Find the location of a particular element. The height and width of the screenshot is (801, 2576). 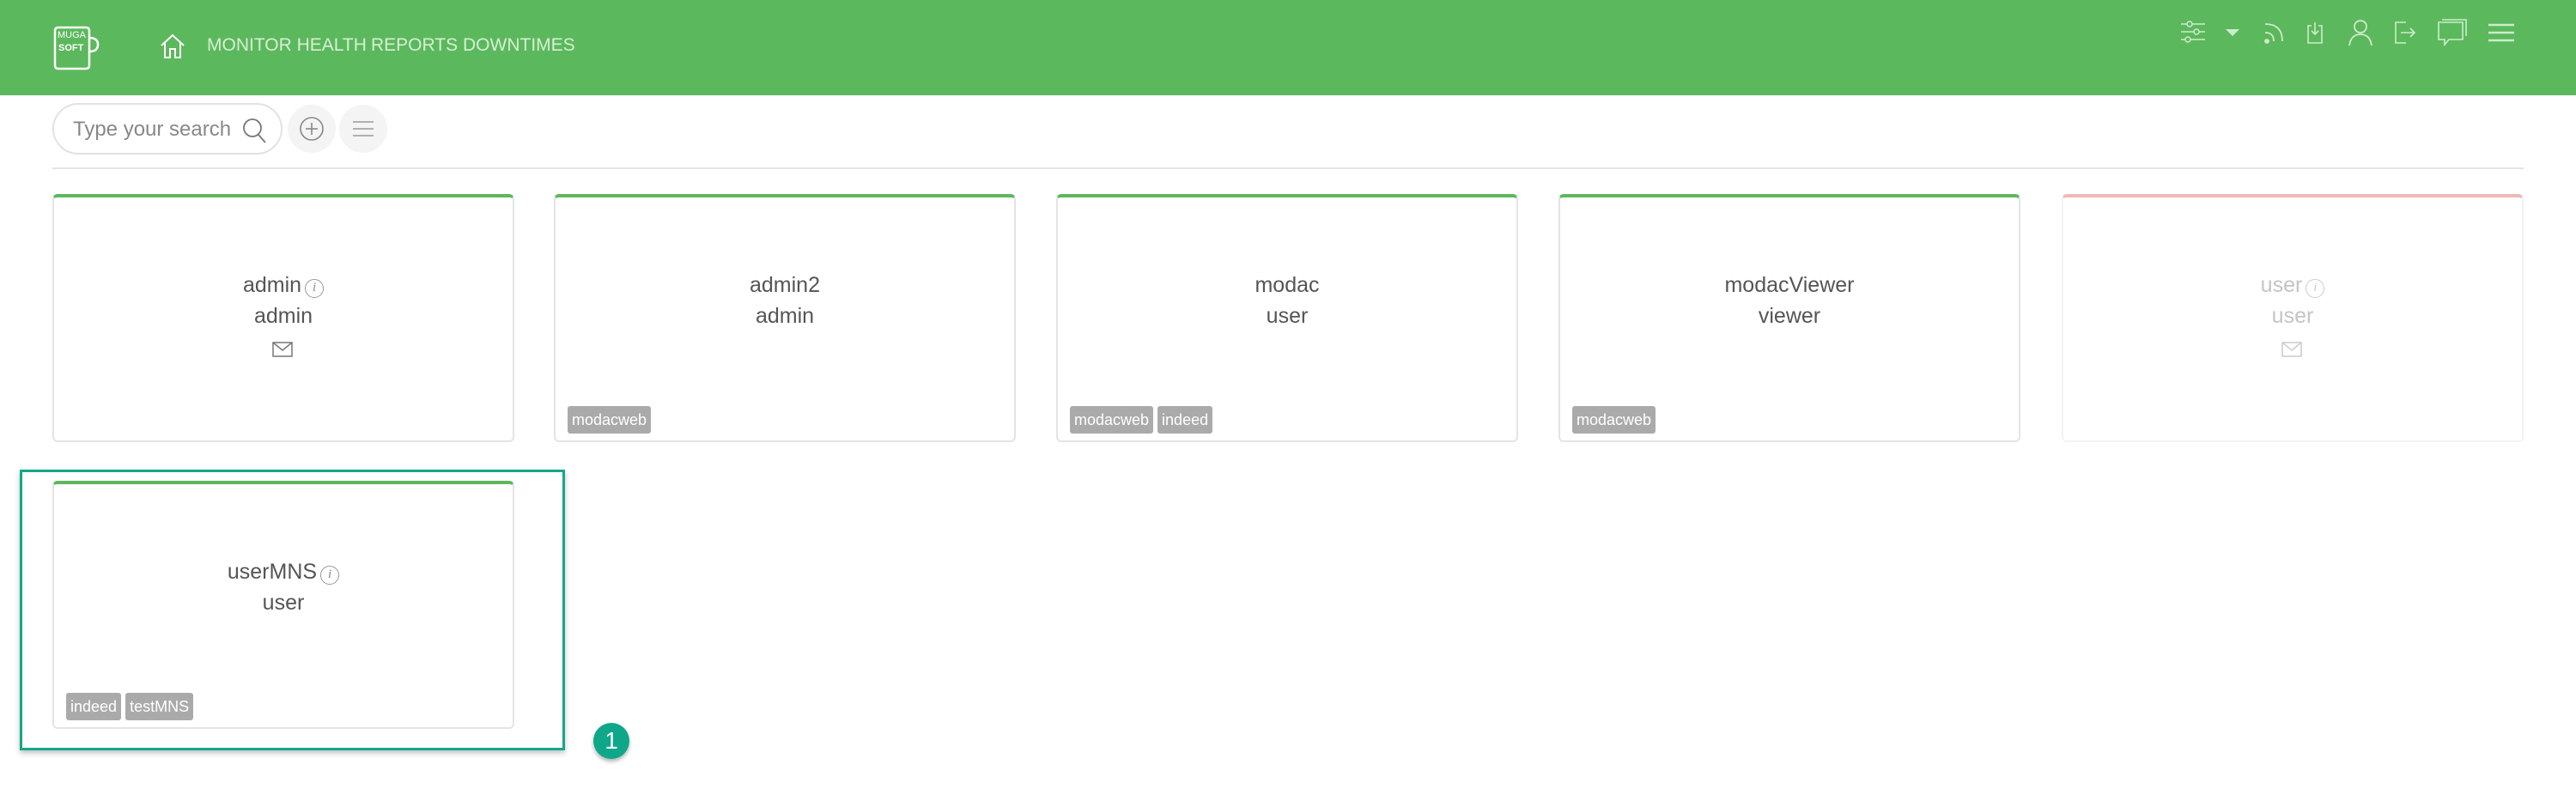

search-icon is located at coordinates (255, 130).